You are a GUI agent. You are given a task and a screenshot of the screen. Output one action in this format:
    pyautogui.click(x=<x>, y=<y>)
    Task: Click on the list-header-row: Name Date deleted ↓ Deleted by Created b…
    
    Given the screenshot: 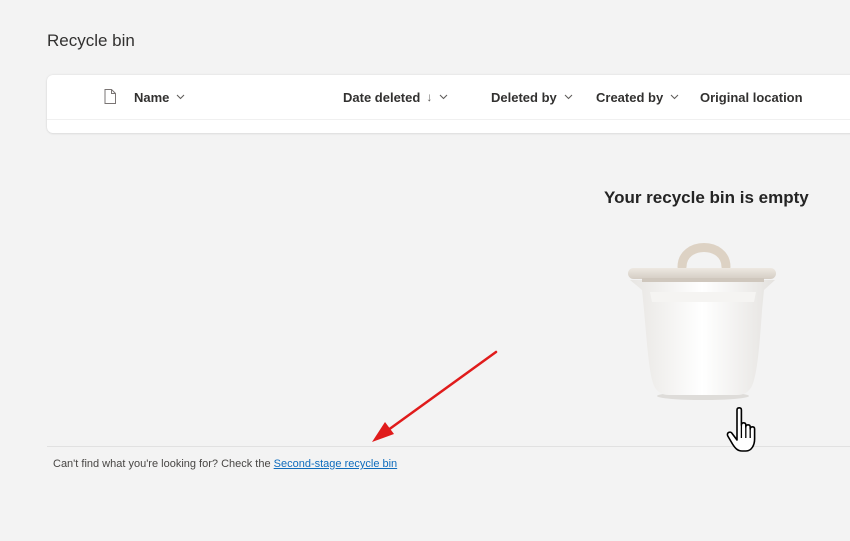 What is the action you would take?
    pyautogui.click(x=448, y=97)
    